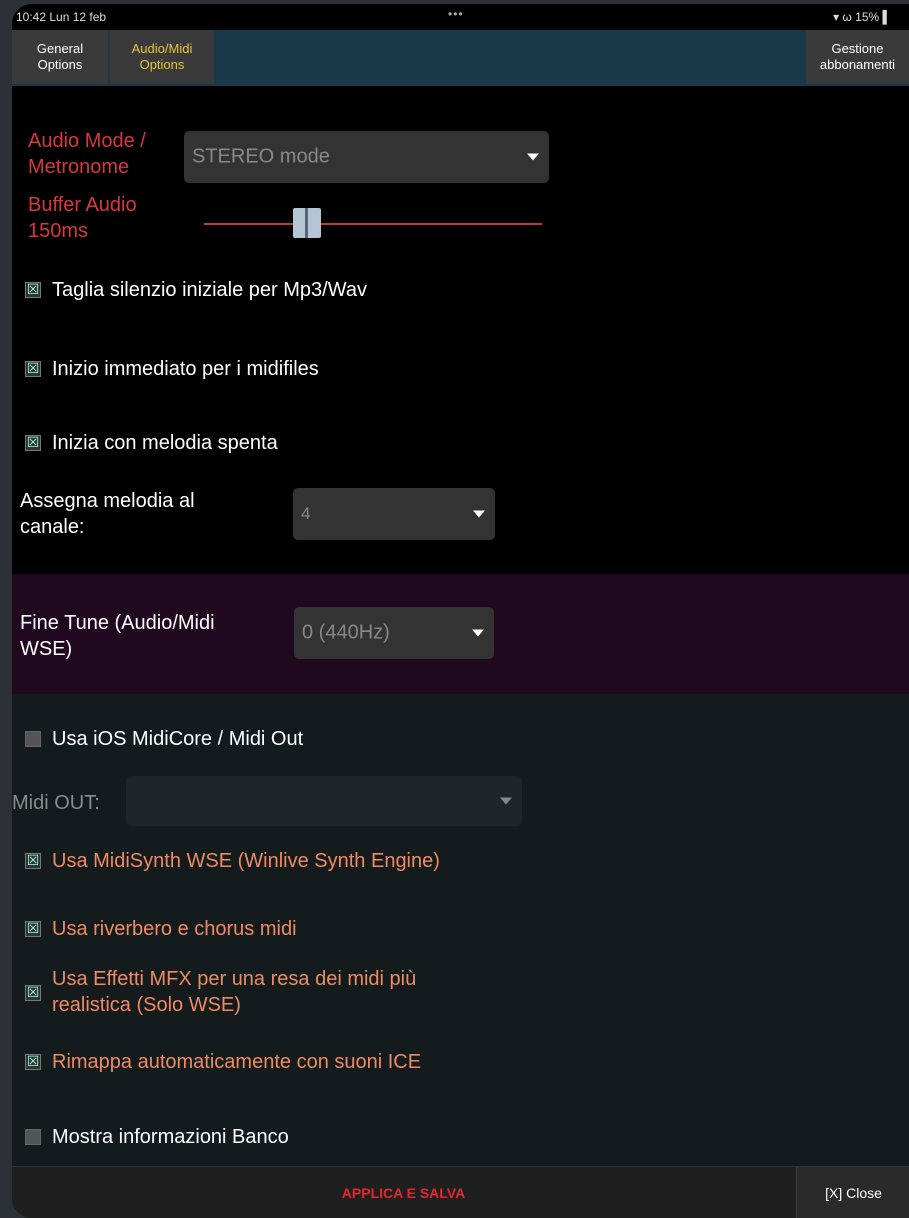  I want to click on fine-tune-select: 0 (440Hz), so click(394, 633).